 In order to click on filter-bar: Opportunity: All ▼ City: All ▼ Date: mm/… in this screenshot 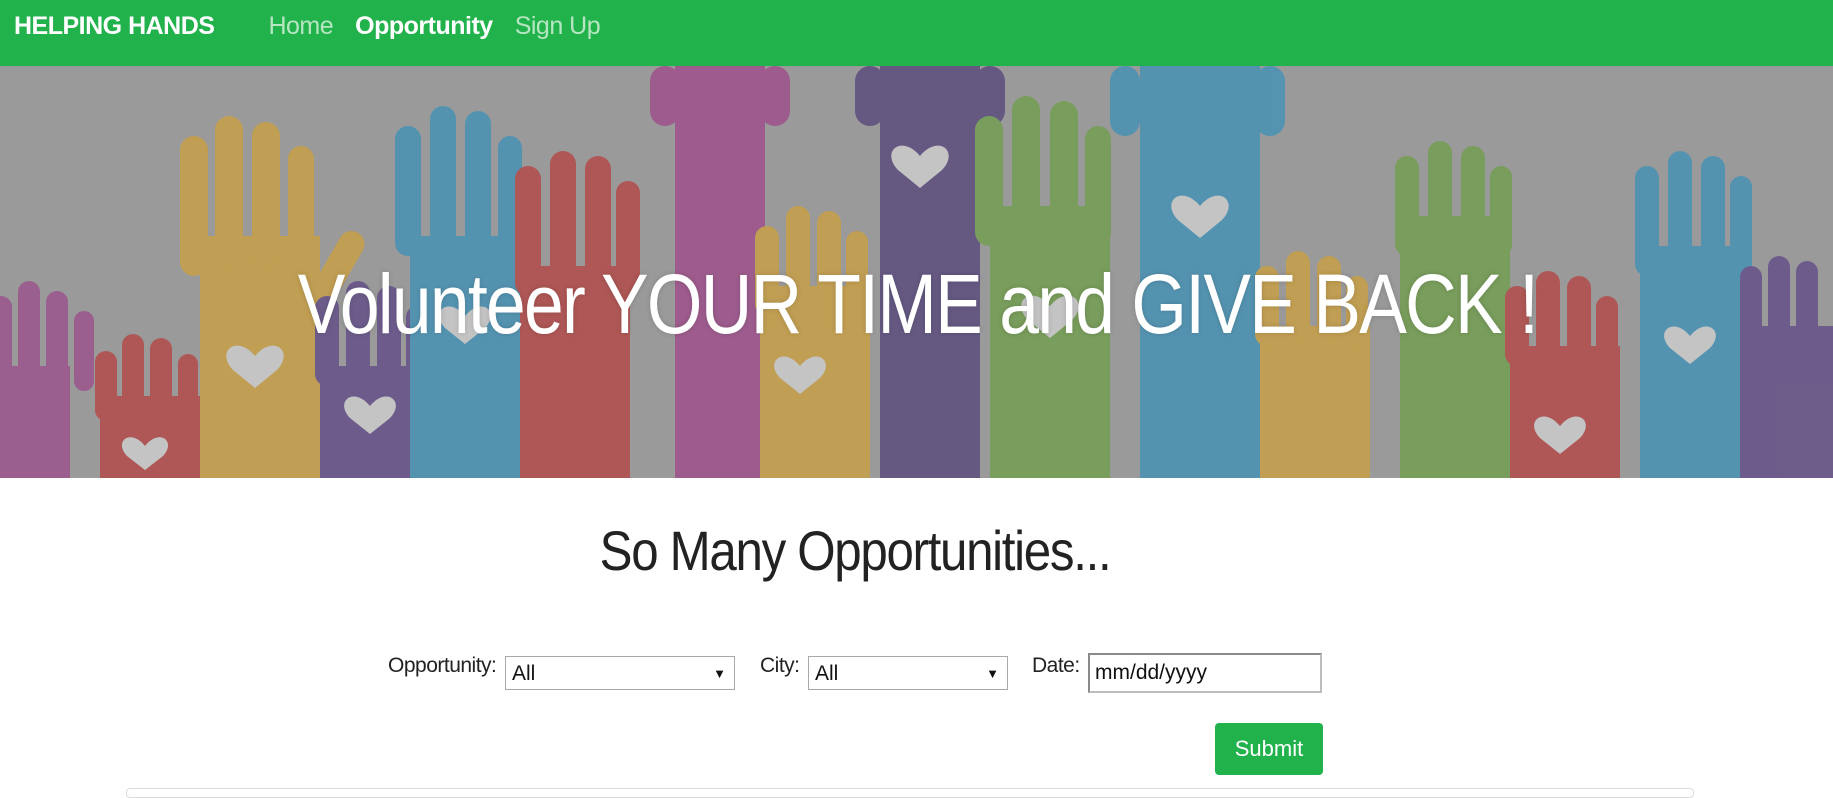, I will do `click(916, 671)`.